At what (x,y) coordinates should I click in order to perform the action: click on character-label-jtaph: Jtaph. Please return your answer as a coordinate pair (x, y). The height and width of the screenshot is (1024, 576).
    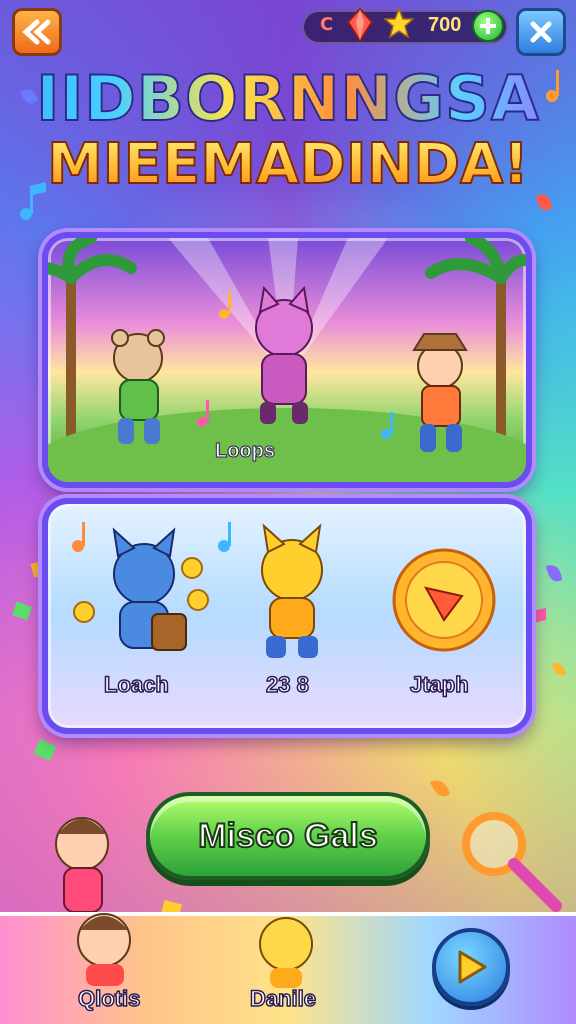
    Looking at the image, I should click on (439, 684).